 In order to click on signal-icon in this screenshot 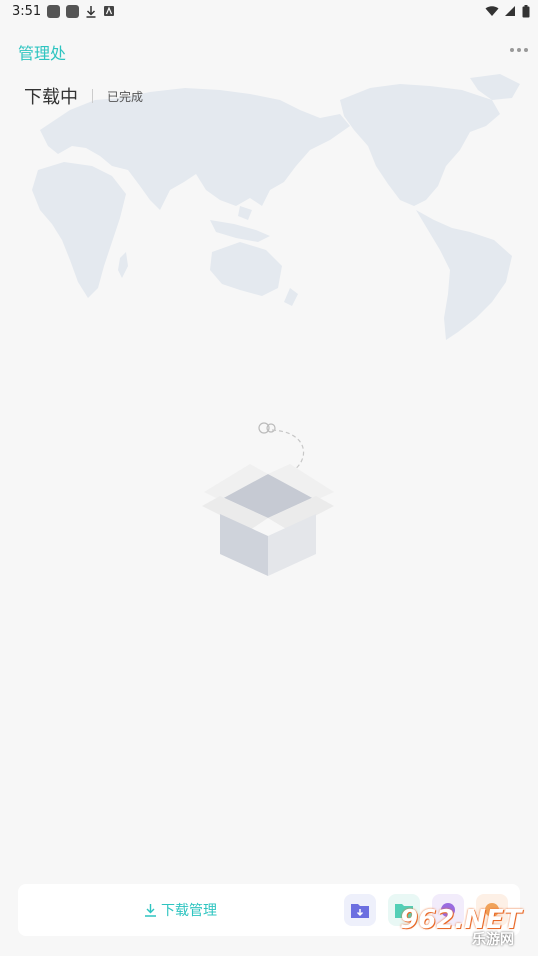, I will do `click(510, 11)`.